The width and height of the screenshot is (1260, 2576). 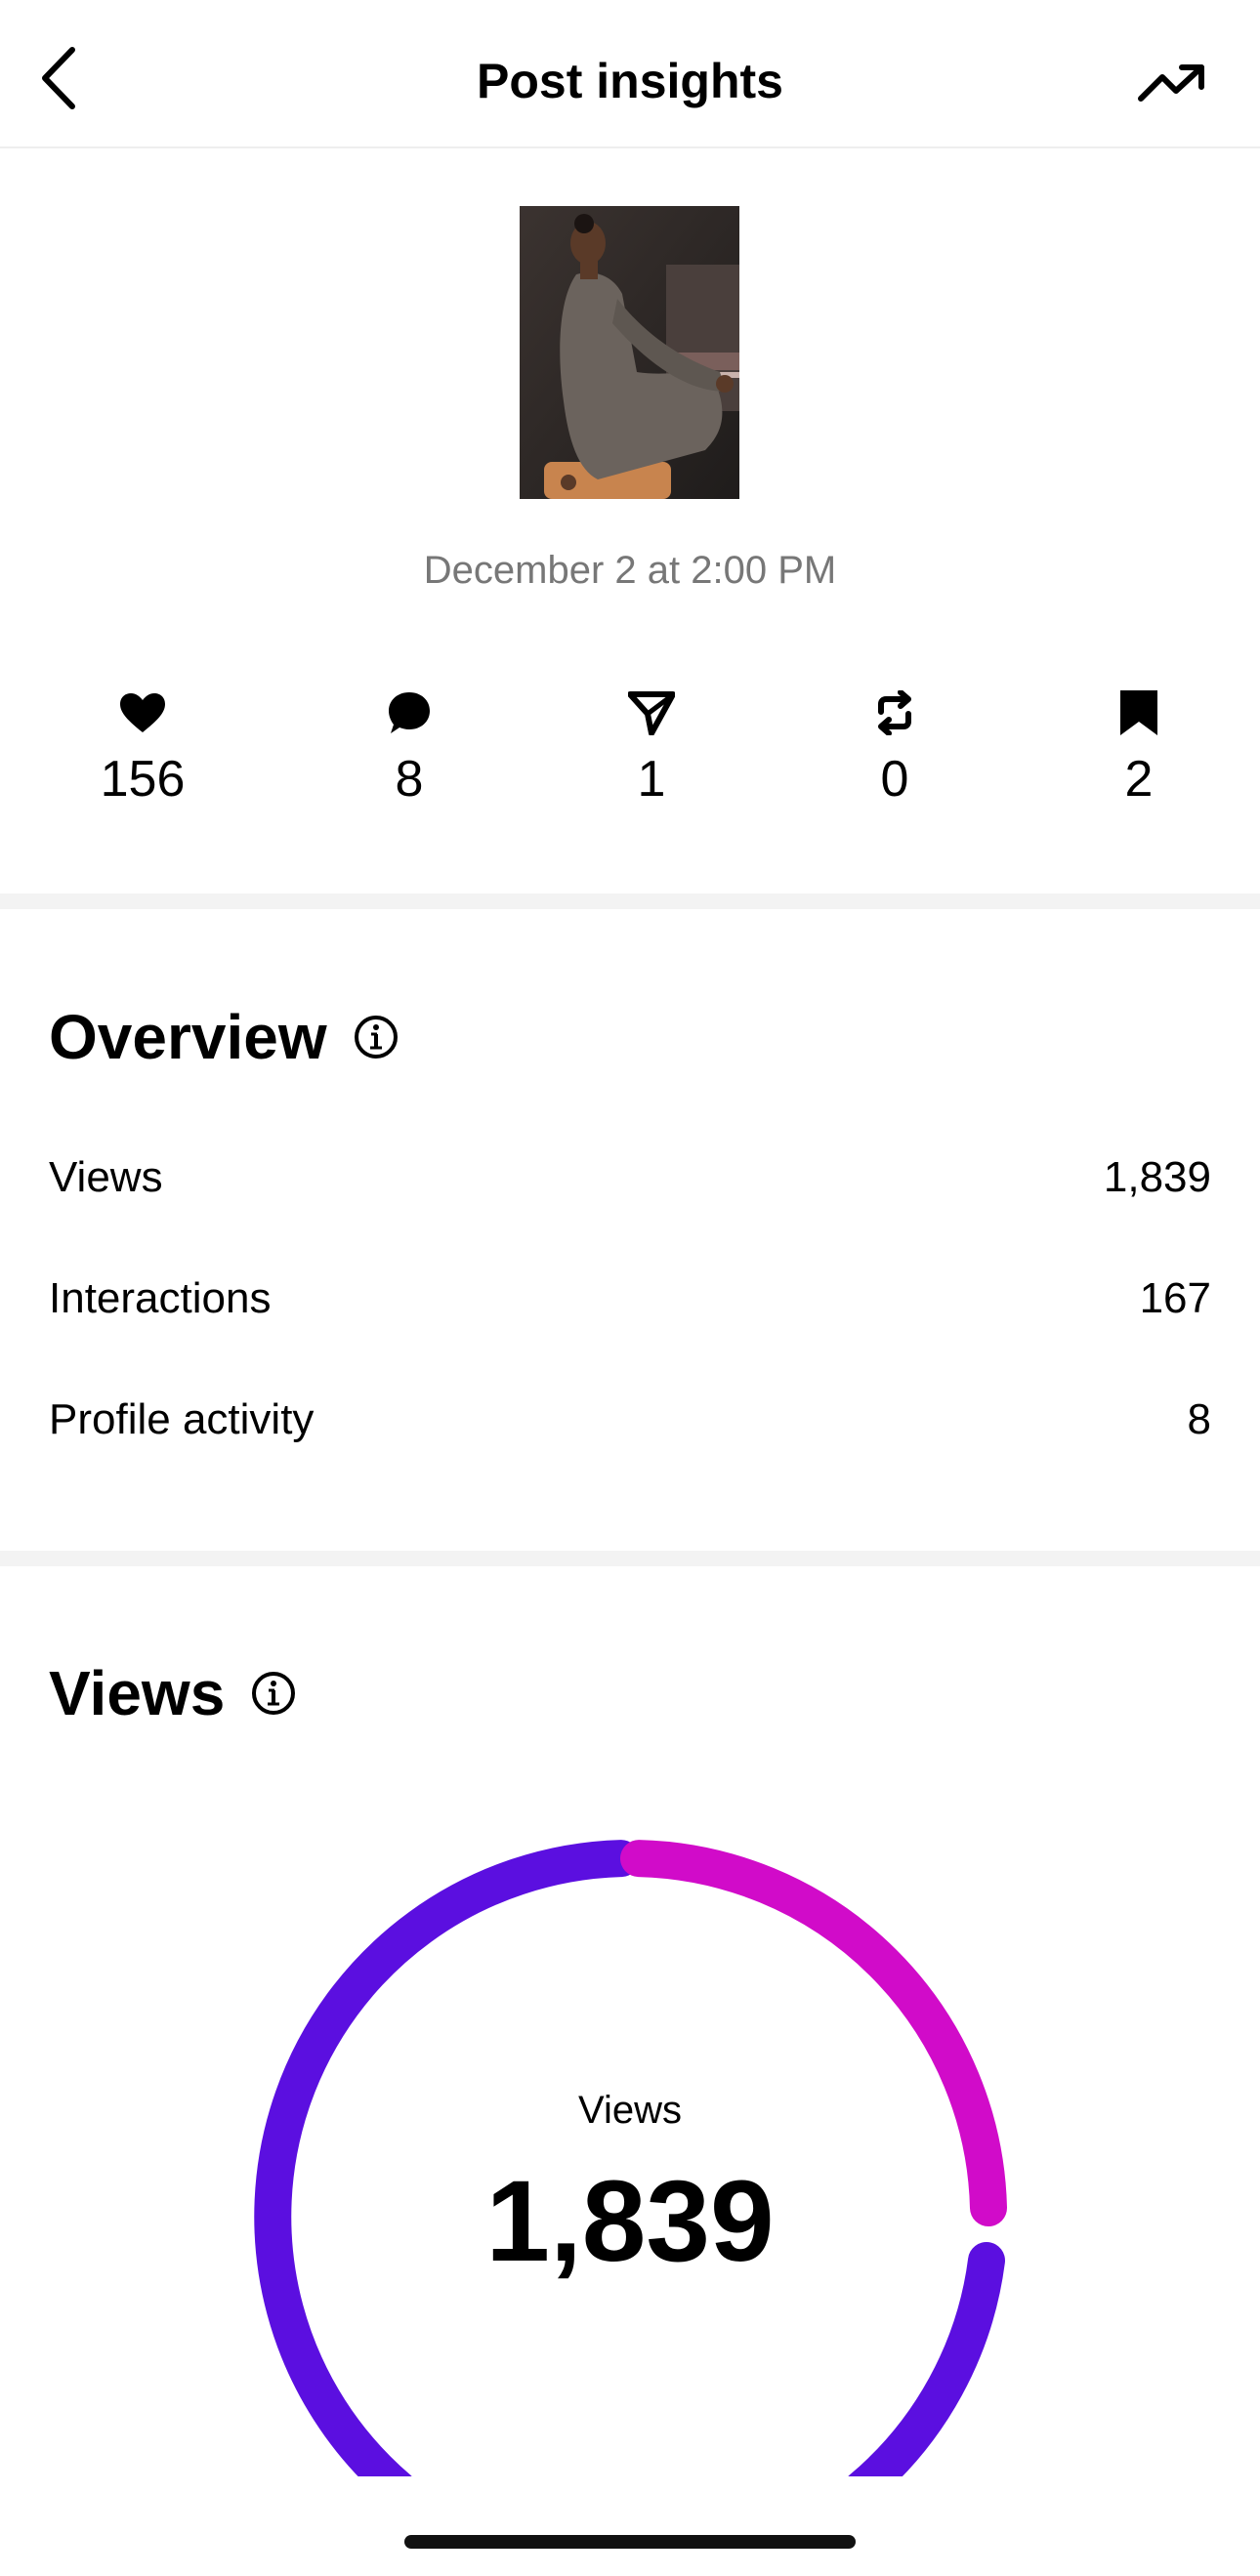 I want to click on heart-icon, so click(x=142, y=713).